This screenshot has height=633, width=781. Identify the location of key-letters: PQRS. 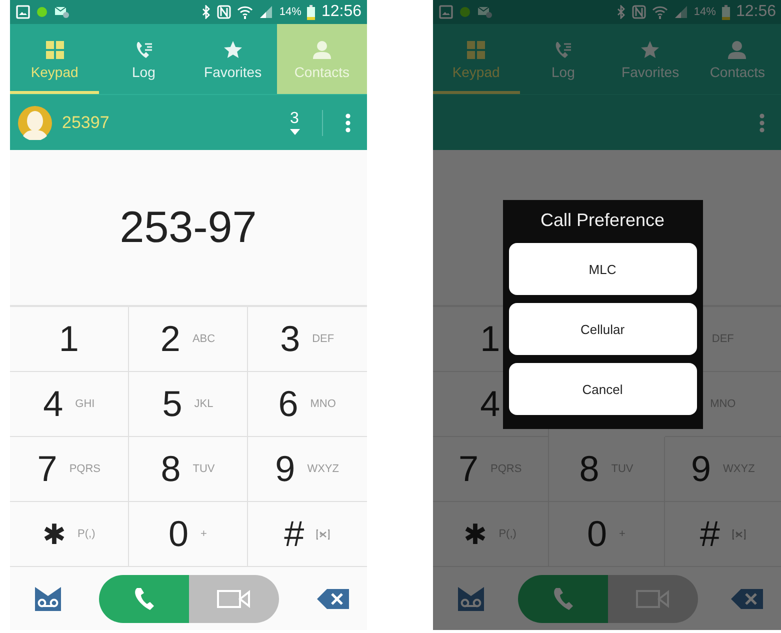
(85, 469).